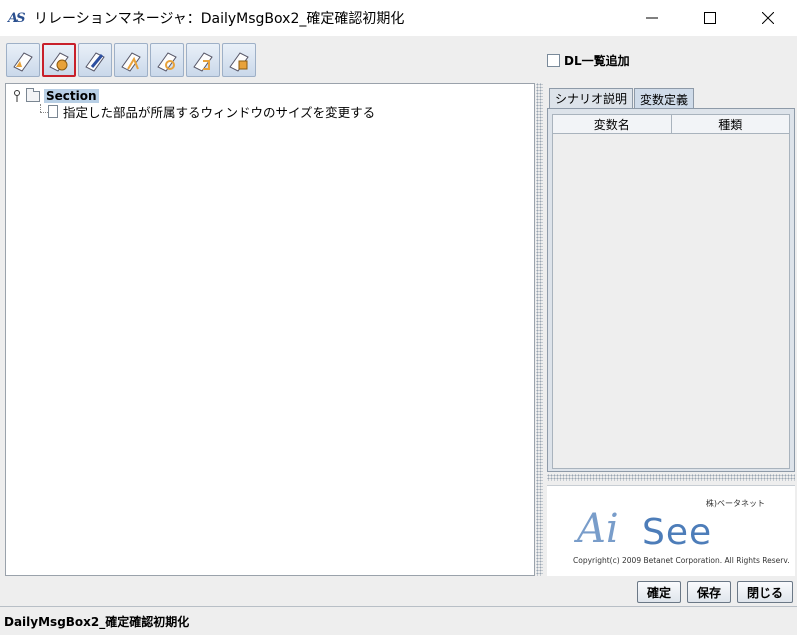 The width and height of the screenshot is (797, 635). I want to click on minimize-button, so click(652, 18).